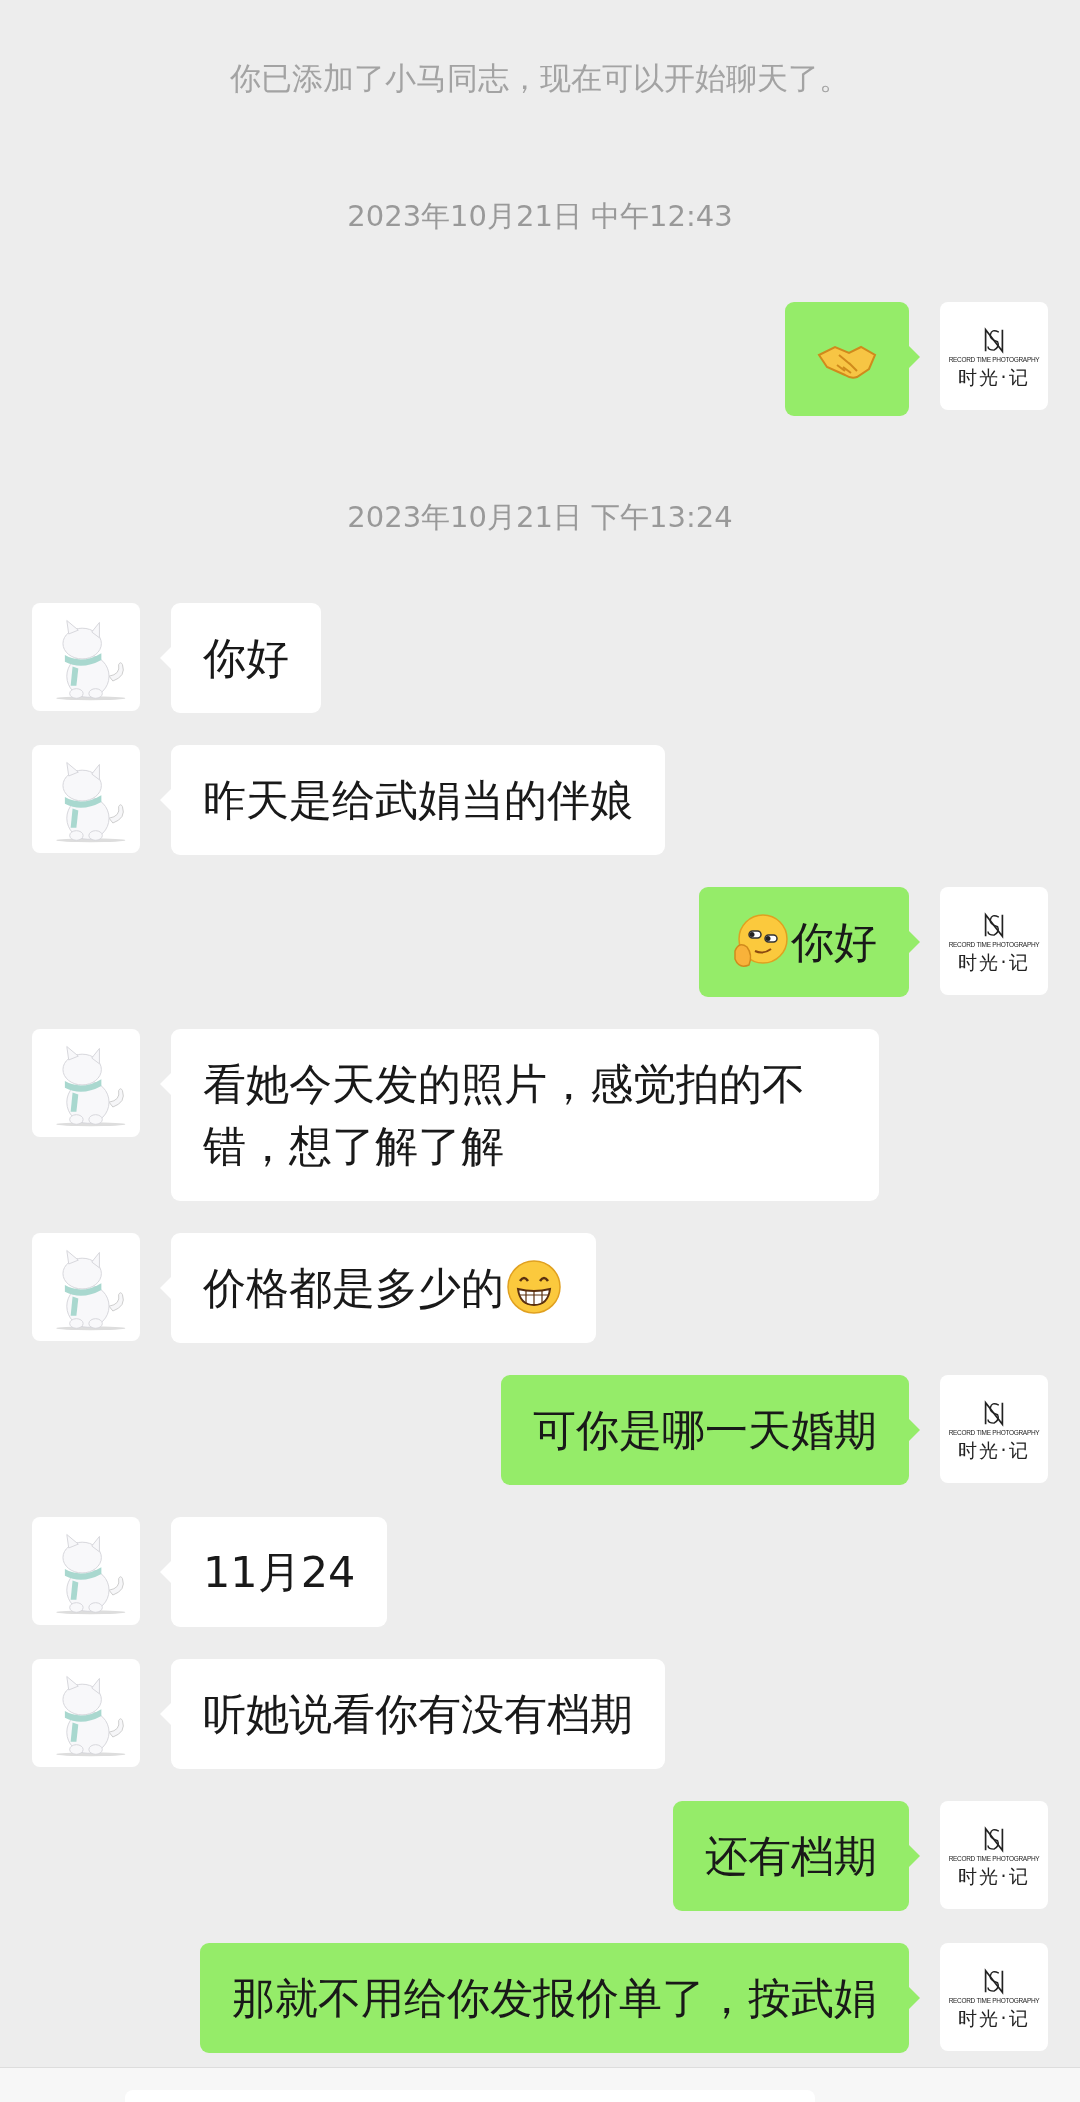  What do you see at coordinates (847, 359) in the screenshot?
I see `message-bubble` at bounding box center [847, 359].